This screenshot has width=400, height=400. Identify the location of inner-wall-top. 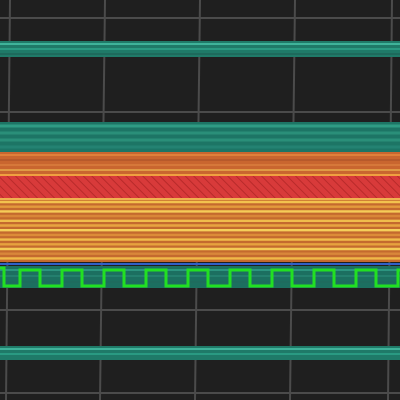
(200, 49).